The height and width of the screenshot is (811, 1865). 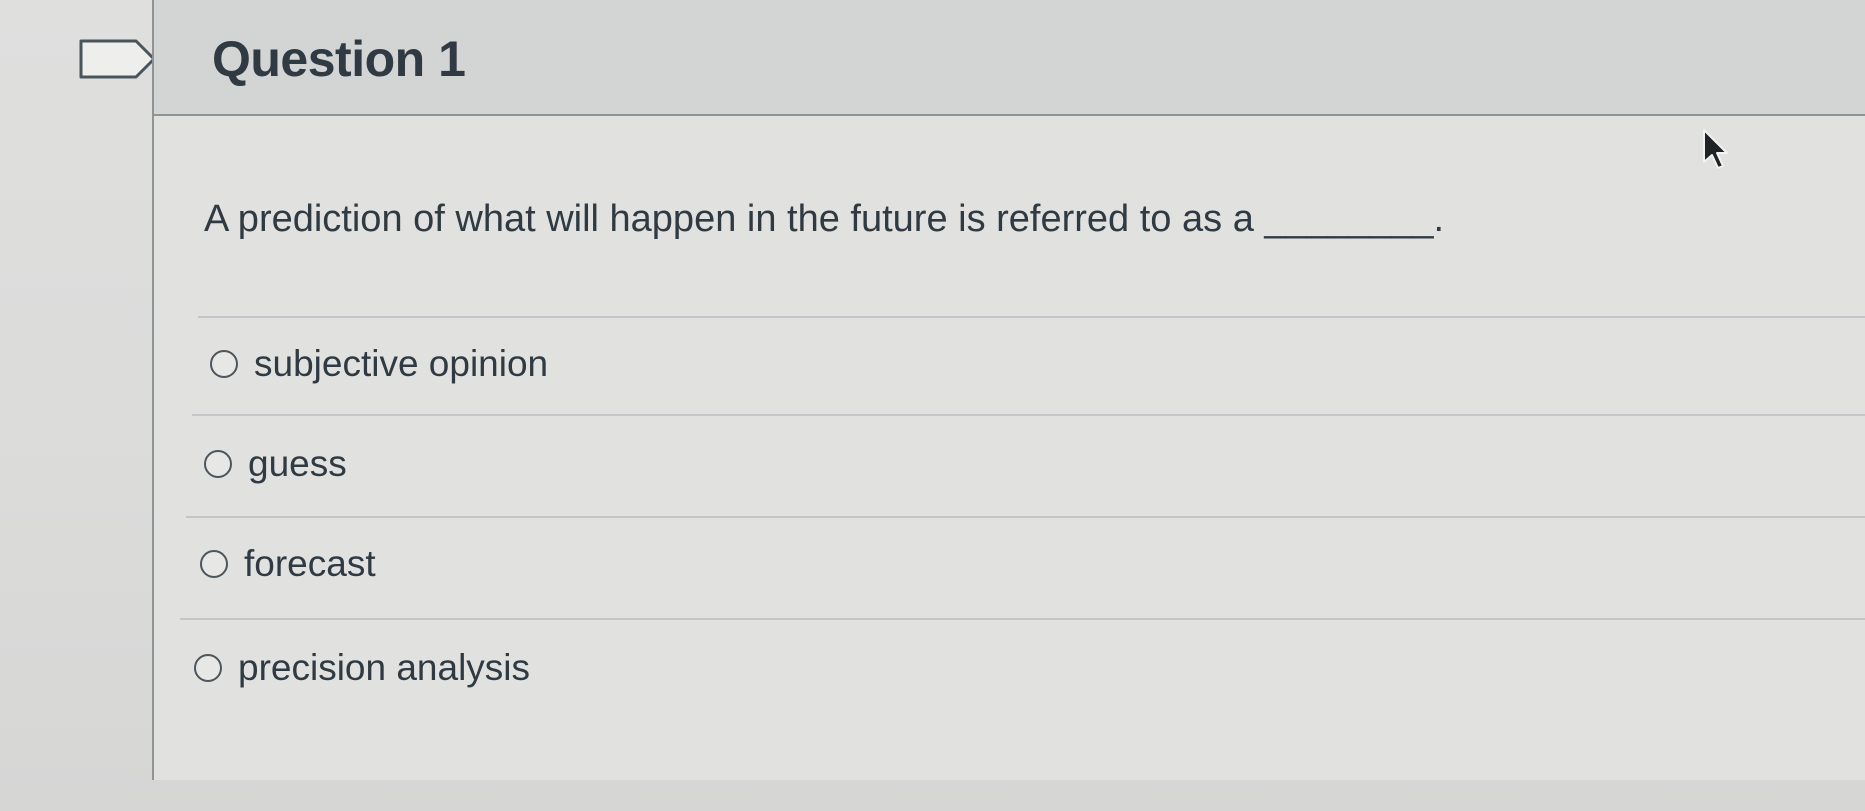 What do you see at coordinates (310, 563) in the screenshot?
I see `answer-label: forecast` at bounding box center [310, 563].